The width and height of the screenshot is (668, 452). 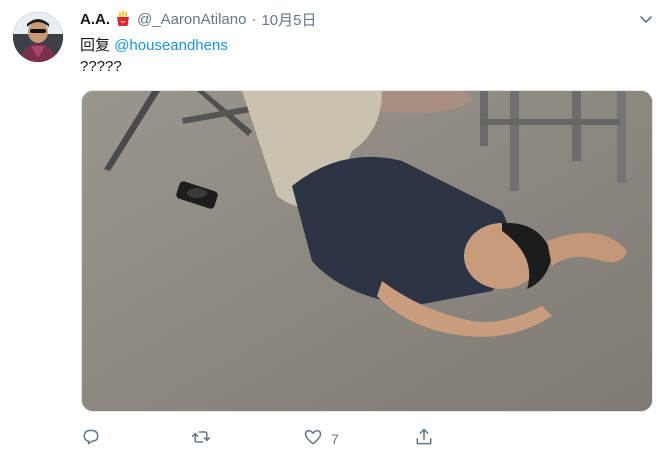 I want to click on tweet-header: A.A. @_AaronAtilano · 10月5日, so click(x=369, y=19).